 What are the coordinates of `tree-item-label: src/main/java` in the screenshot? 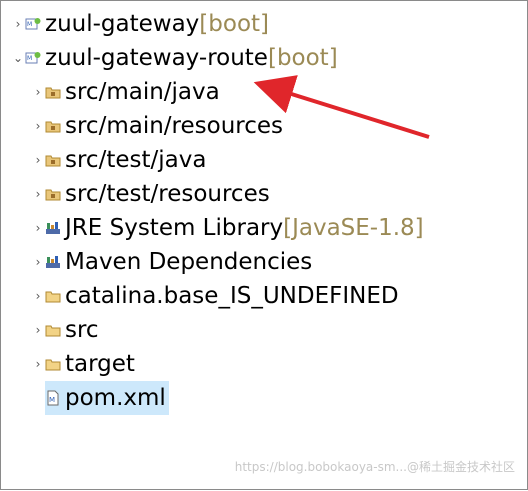 It's located at (142, 92).